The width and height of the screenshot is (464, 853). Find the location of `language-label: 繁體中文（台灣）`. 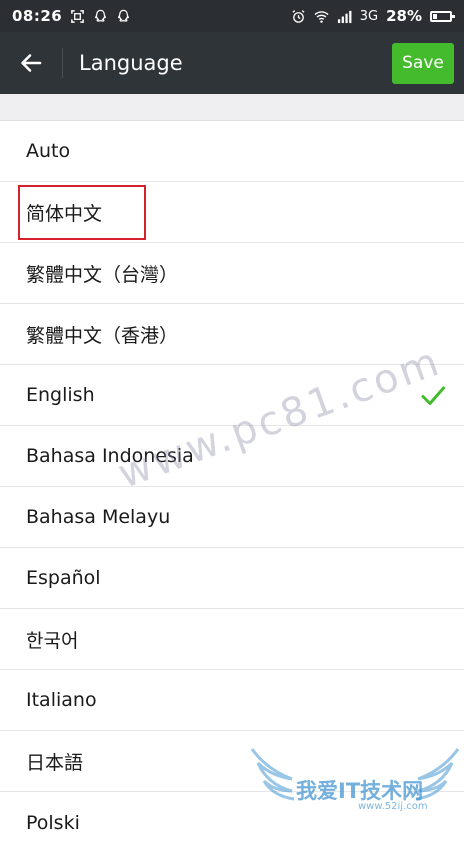

language-label: 繁體中文（台灣） is located at coordinates (102, 274).